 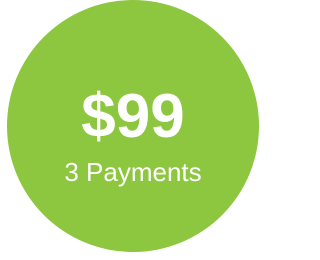 What do you see at coordinates (133, 172) in the screenshot?
I see `payment-plan-label: 3 Payments` at bounding box center [133, 172].